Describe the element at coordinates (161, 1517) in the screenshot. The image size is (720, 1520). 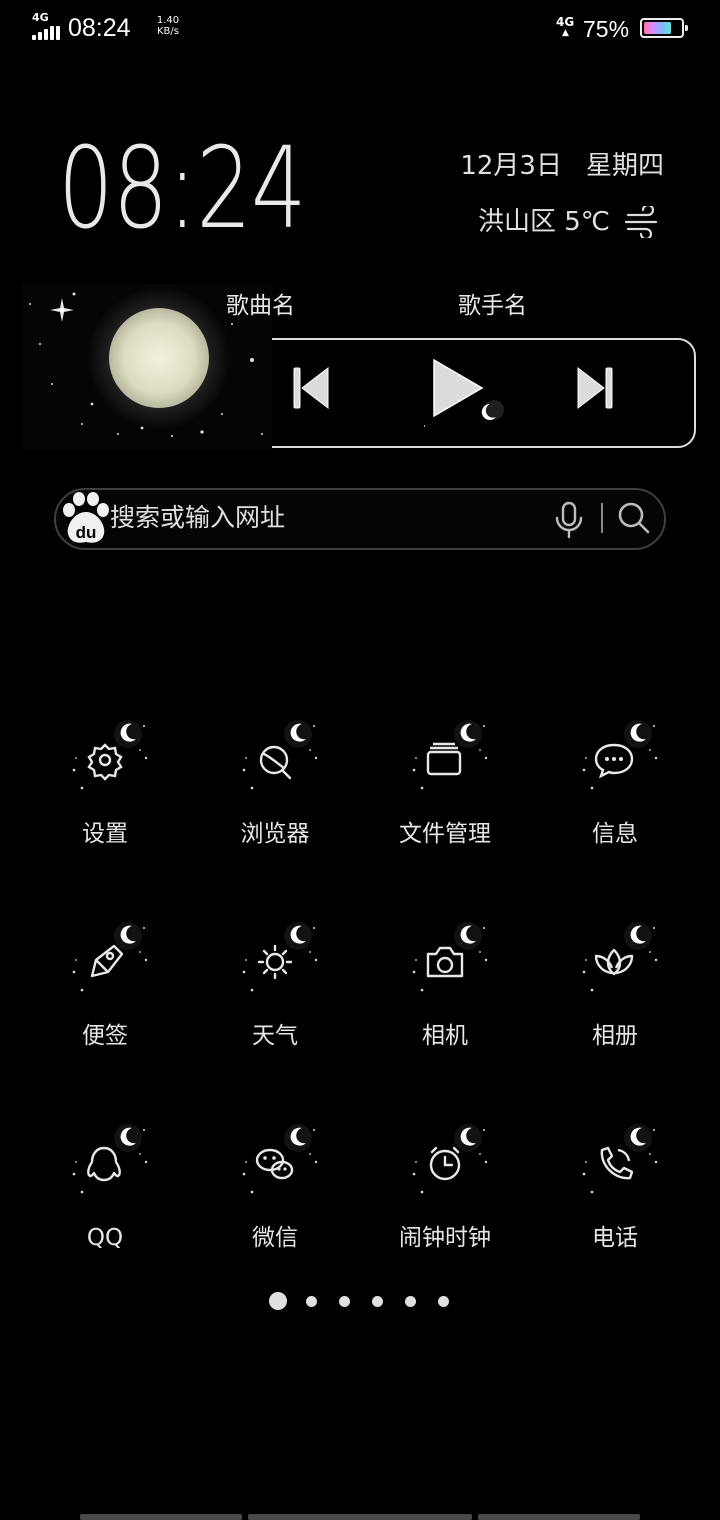
I see `nav-segment-left` at that location.